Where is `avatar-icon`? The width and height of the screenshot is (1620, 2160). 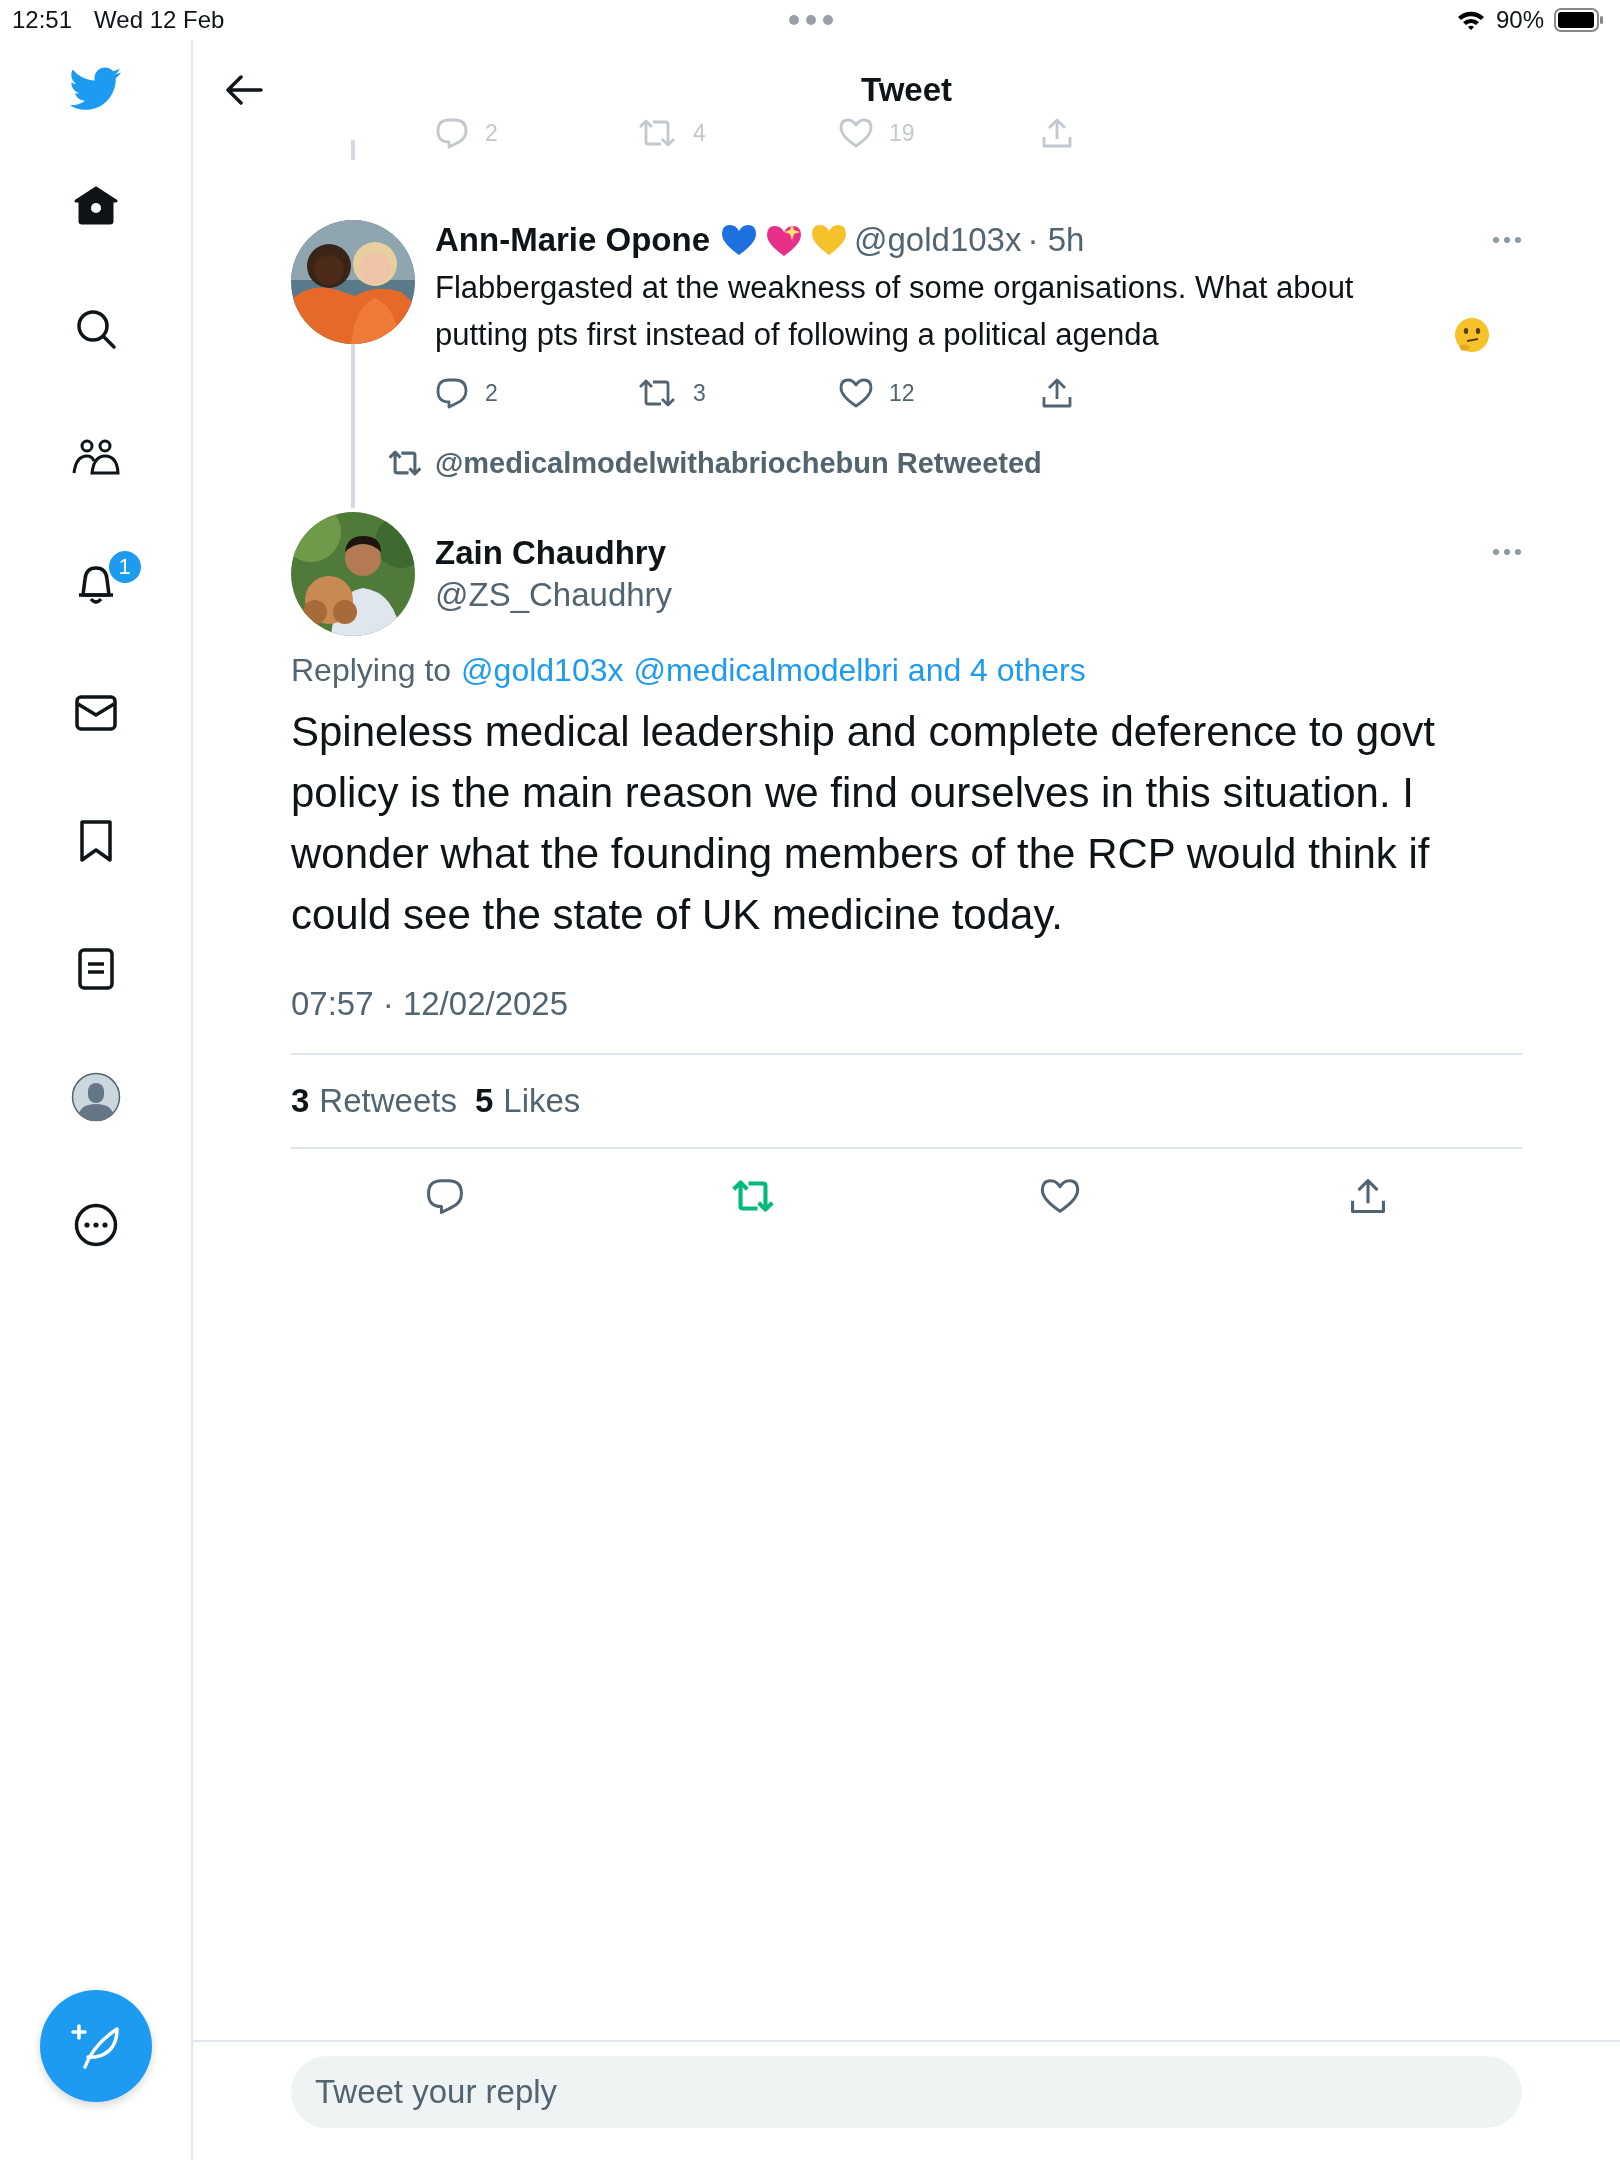 avatar-icon is located at coordinates (95, 1097).